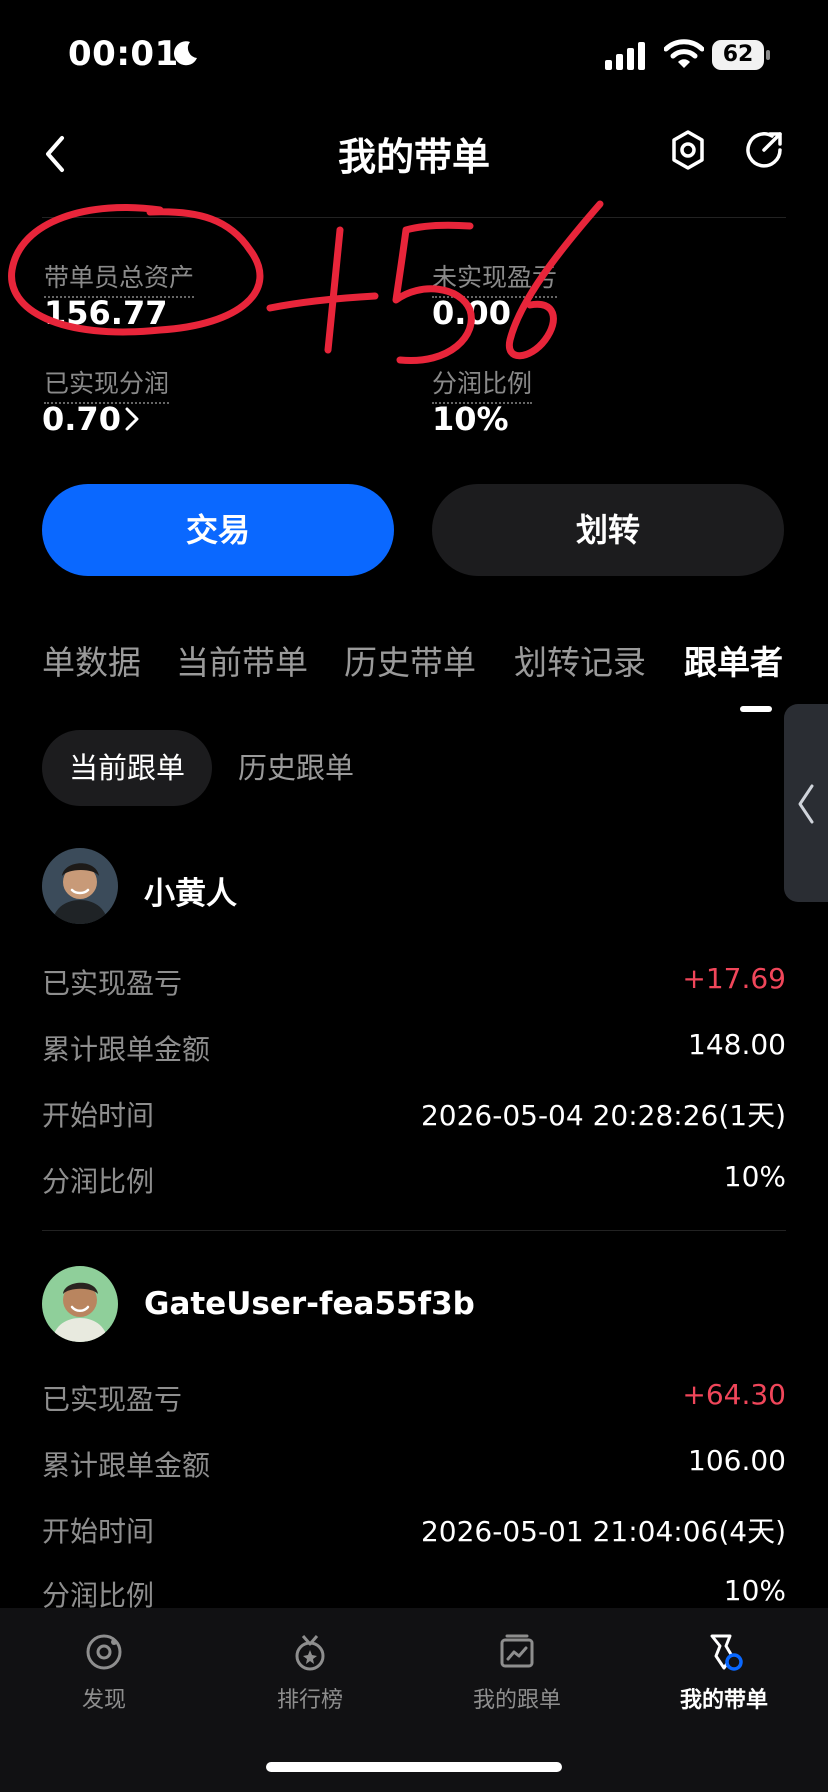 This screenshot has width=828, height=1792. What do you see at coordinates (580, 660) in the screenshot?
I see `tab-transfer-records: 划转记录` at bounding box center [580, 660].